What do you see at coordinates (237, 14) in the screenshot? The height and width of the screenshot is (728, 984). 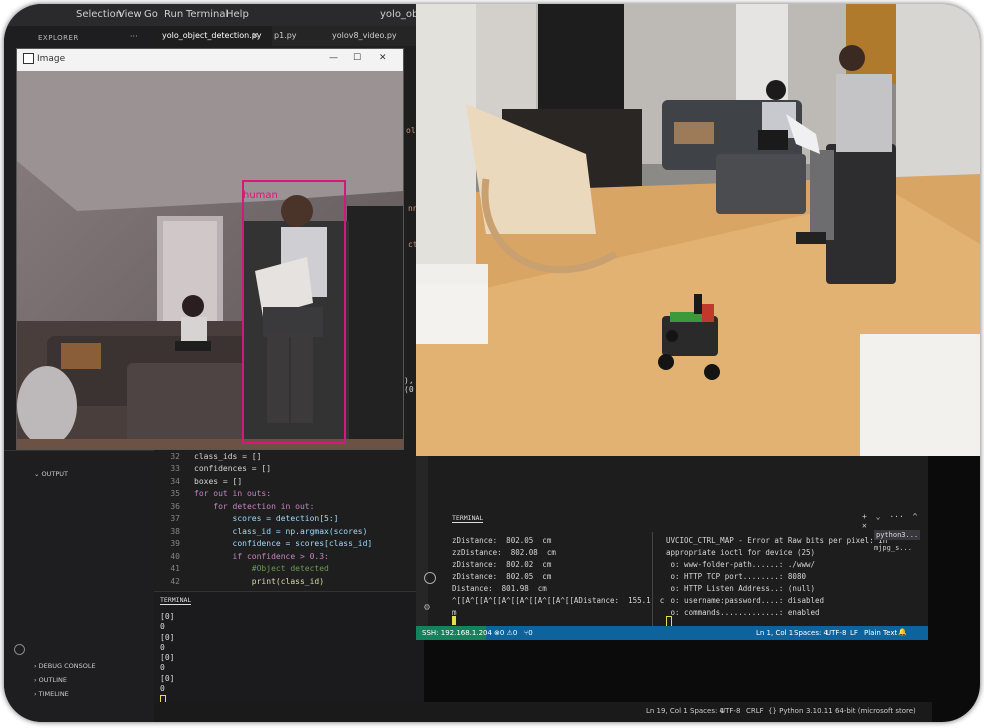 I see `menu-help: Help` at bounding box center [237, 14].